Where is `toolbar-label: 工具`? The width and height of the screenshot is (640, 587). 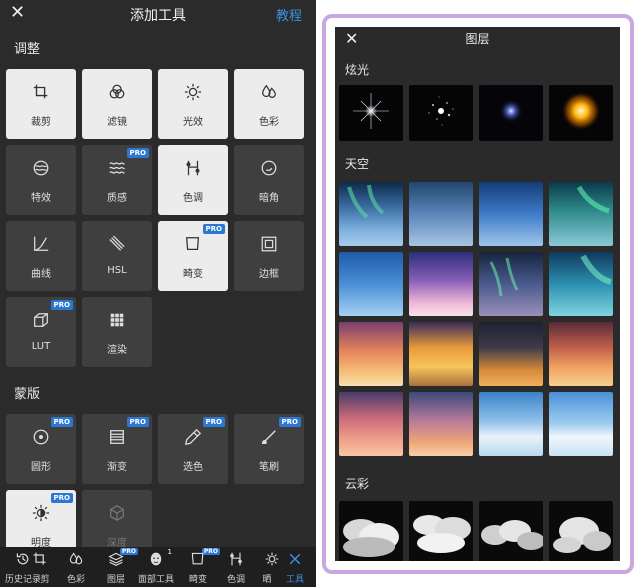
toolbar-label: 工具 is located at coordinates (294, 580).